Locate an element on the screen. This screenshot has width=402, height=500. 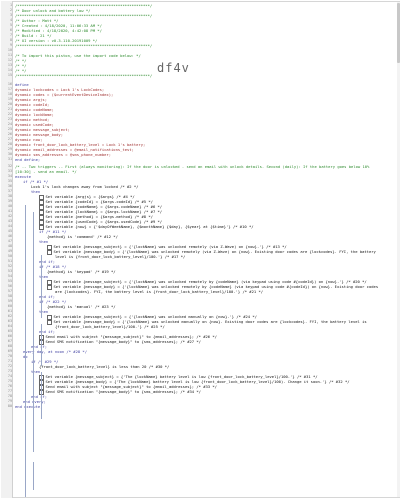
line-number: 31 is located at coordinates (9, 159).